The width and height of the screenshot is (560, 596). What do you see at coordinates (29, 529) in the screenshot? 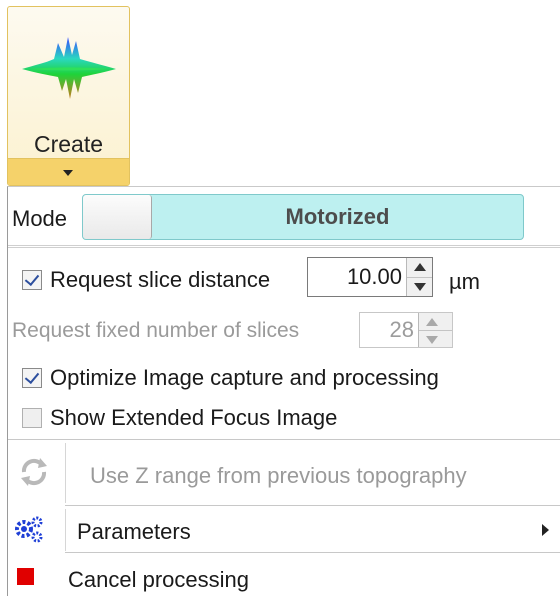
I see `gears-icon` at bounding box center [29, 529].